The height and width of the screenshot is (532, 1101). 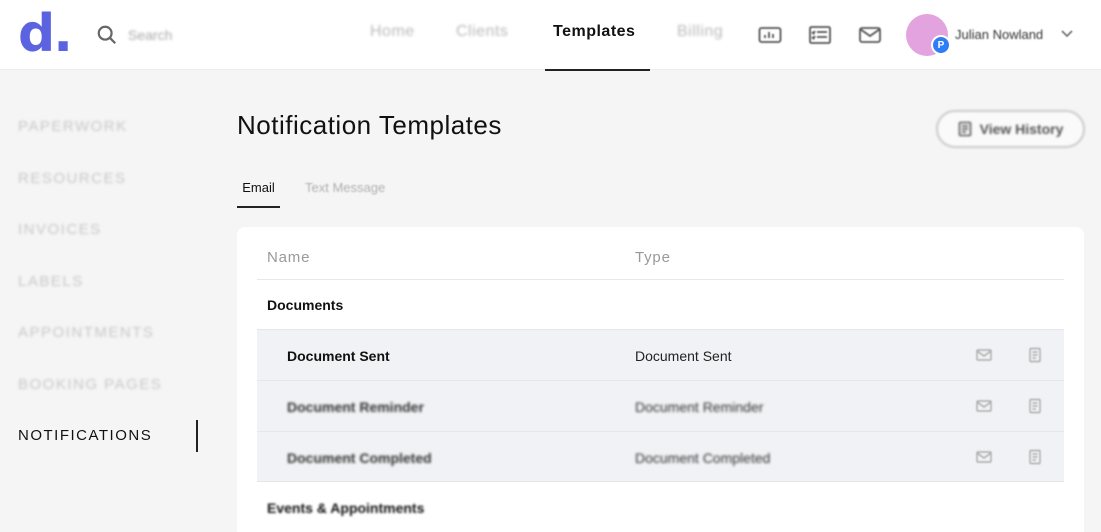 What do you see at coordinates (703, 458) in the screenshot?
I see `template-type: Document Completed` at bounding box center [703, 458].